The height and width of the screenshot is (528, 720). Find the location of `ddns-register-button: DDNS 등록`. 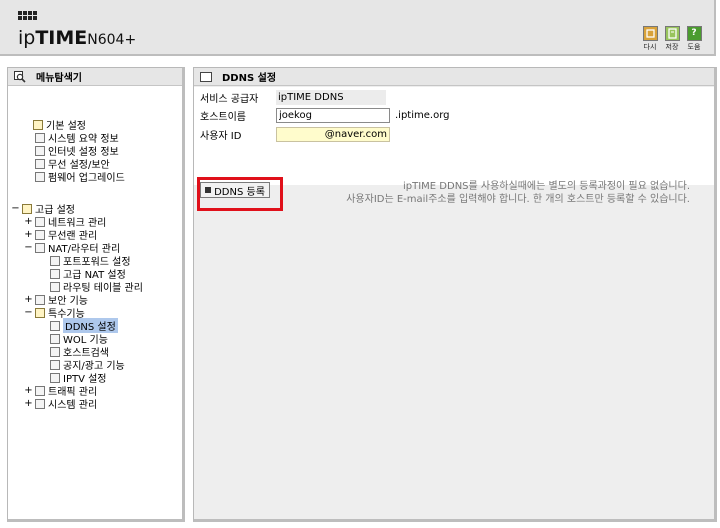

ddns-register-button: DDNS 등록 is located at coordinates (235, 190).